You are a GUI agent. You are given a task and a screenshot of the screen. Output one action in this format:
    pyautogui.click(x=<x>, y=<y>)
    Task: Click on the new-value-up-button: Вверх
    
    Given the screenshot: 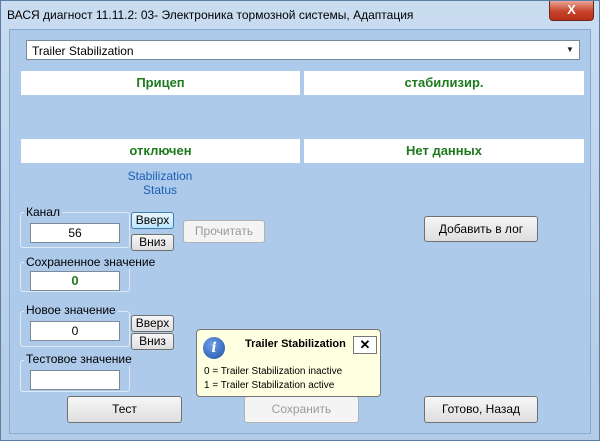 What is the action you would take?
    pyautogui.click(x=152, y=323)
    